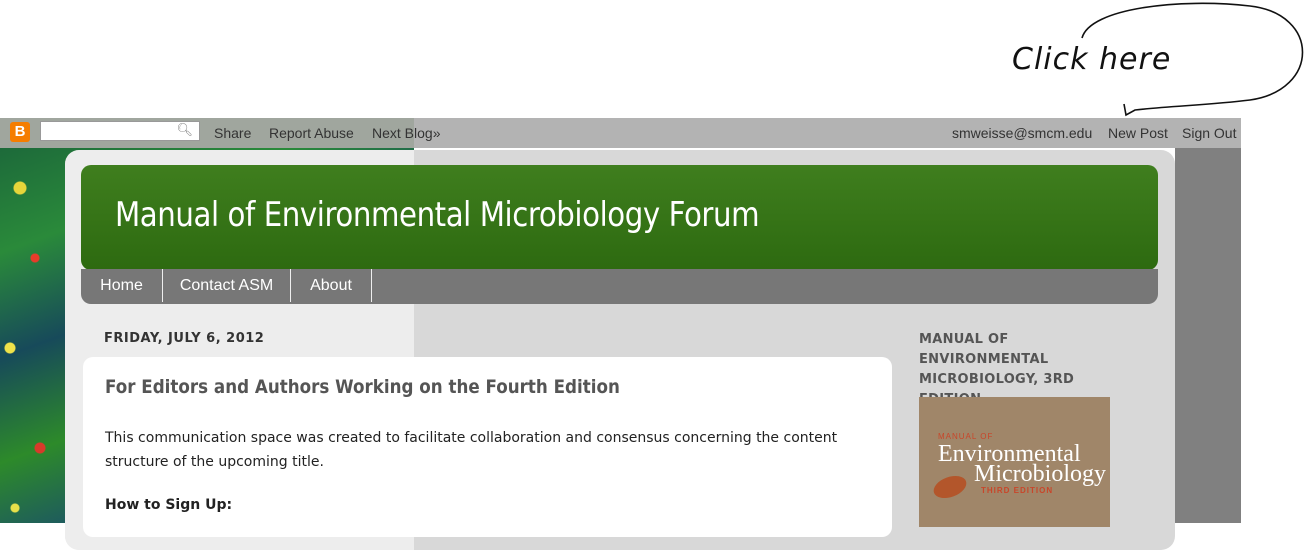 The height and width of the screenshot is (550, 1305). I want to click on report-abuse-link: Report Abuse, so click(311, 133).